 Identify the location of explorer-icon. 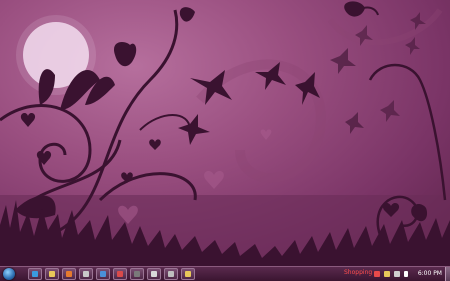
(52, 274).